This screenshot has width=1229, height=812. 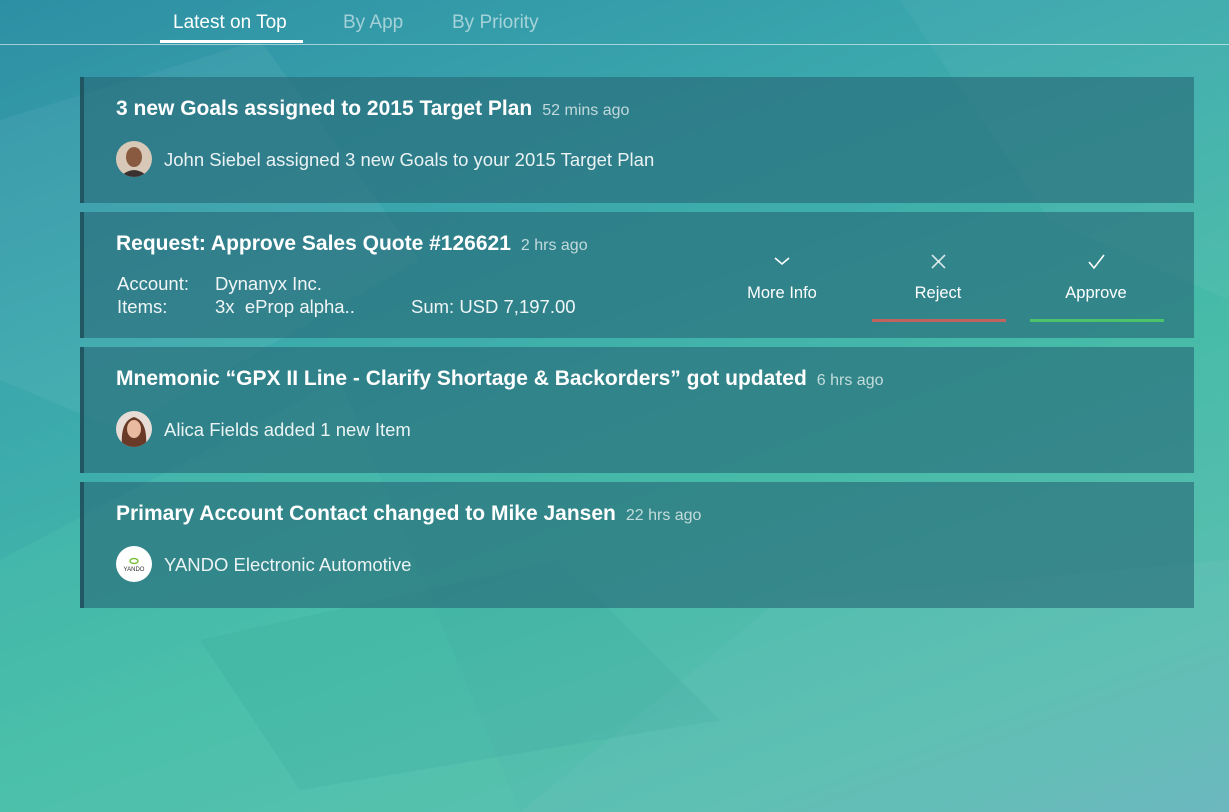 I want to click on notification-subtitle: YANDO Electronic Automotive, so click(x=288, y=564).